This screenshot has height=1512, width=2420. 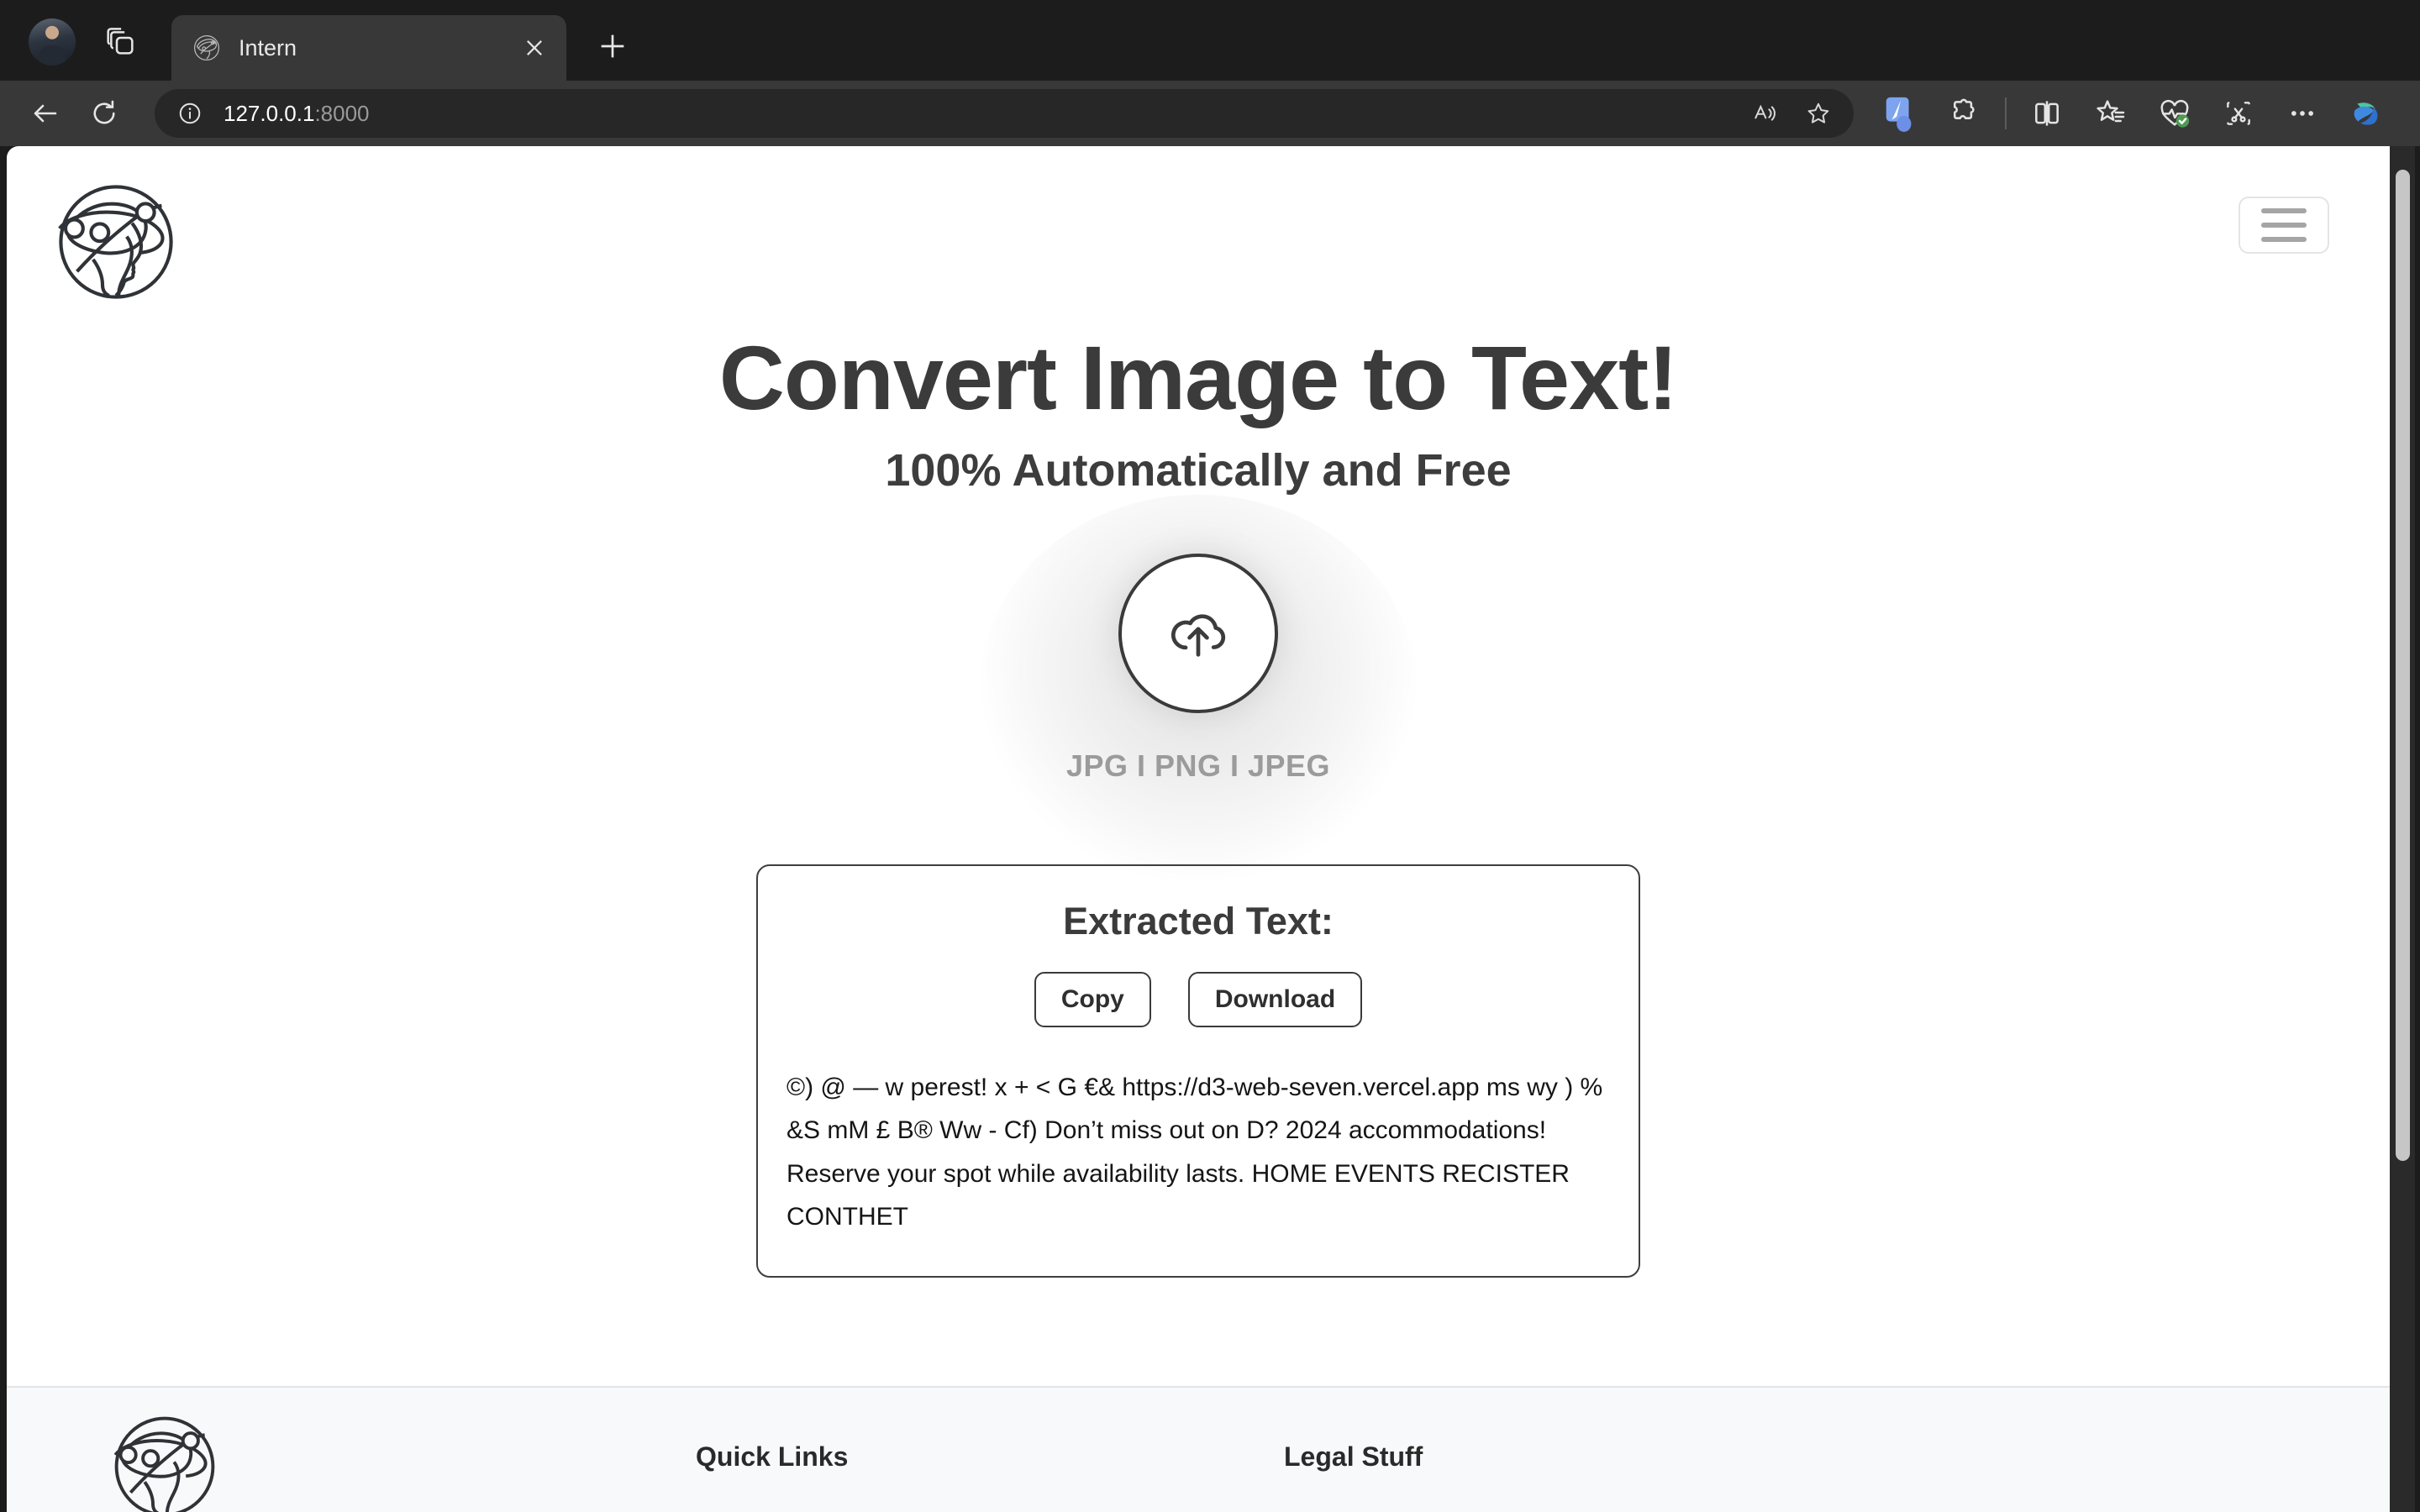 What do you see at coordinates (2006, 113) in the screenshot?
I see `toolbar-divider` at bounding box center [2006, 113].